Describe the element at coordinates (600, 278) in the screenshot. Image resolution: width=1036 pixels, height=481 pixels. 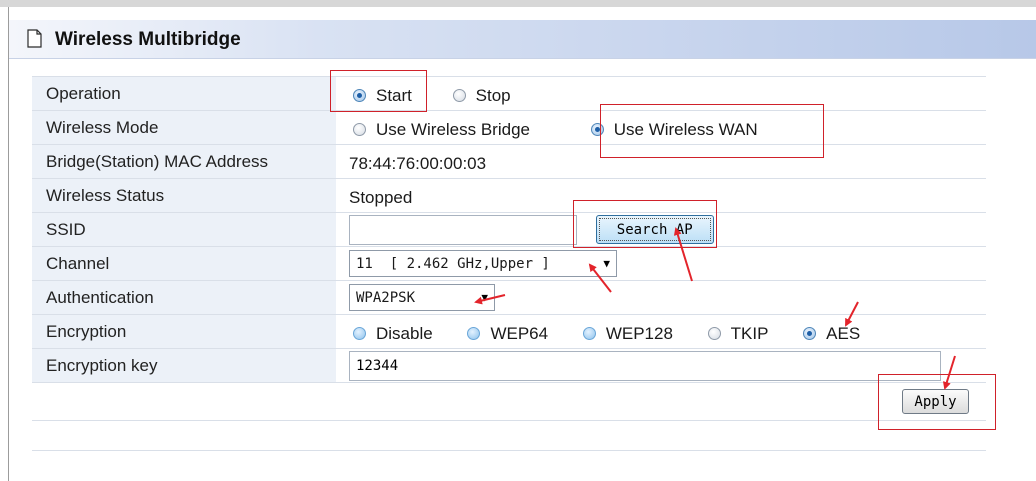
I see `arrow-to-channel` at that location.